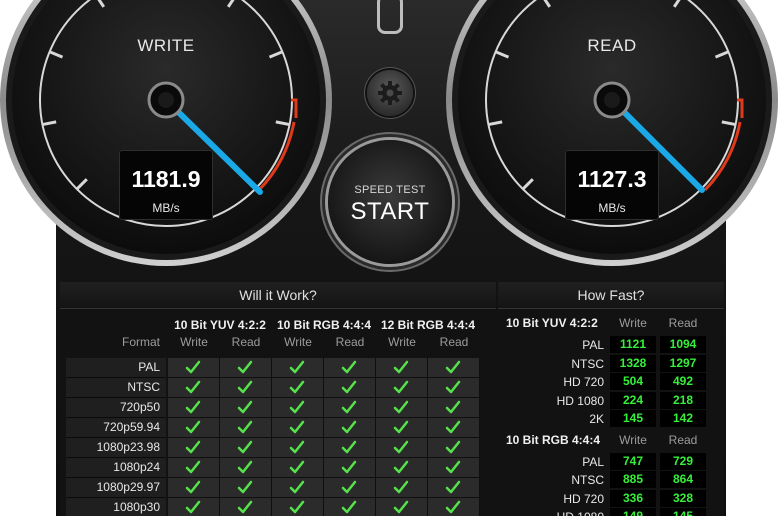  I want to click on read-readout: 1127.3 MB/s, so click(612, 185).